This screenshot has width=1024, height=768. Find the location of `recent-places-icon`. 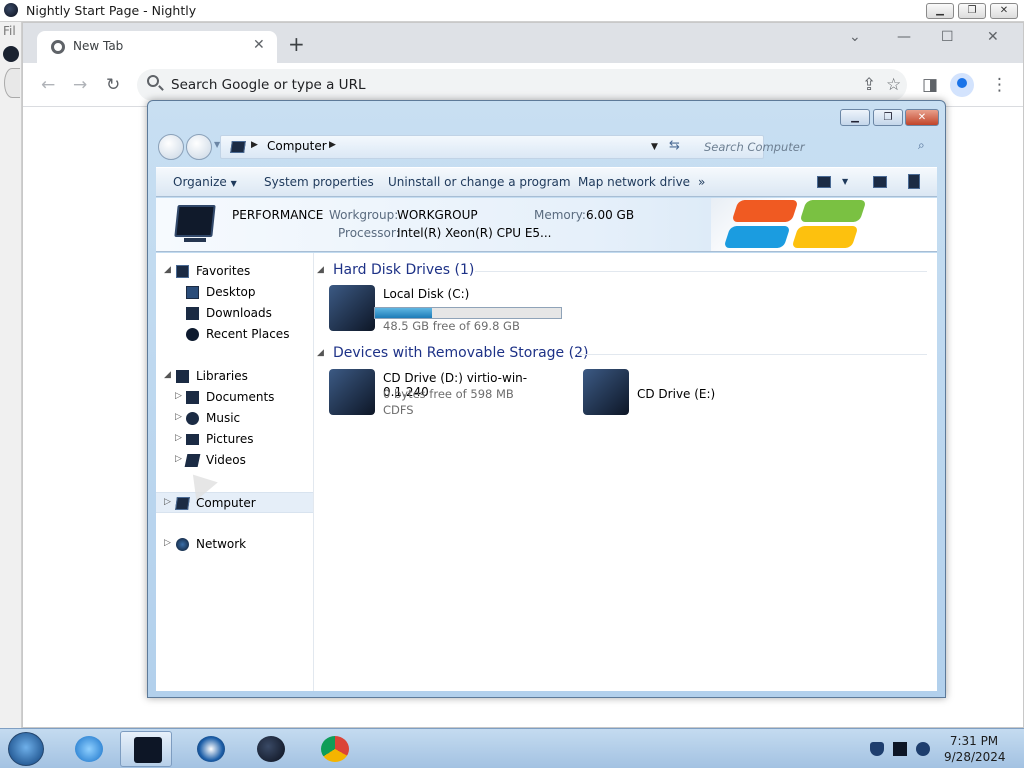

recent-places-icon is located at coordinates (192, 334).